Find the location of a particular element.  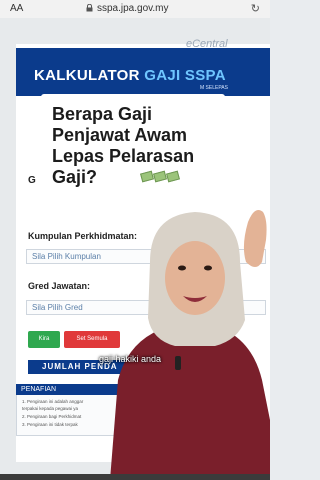

bottom-bar is located at coordinates (135, 477).